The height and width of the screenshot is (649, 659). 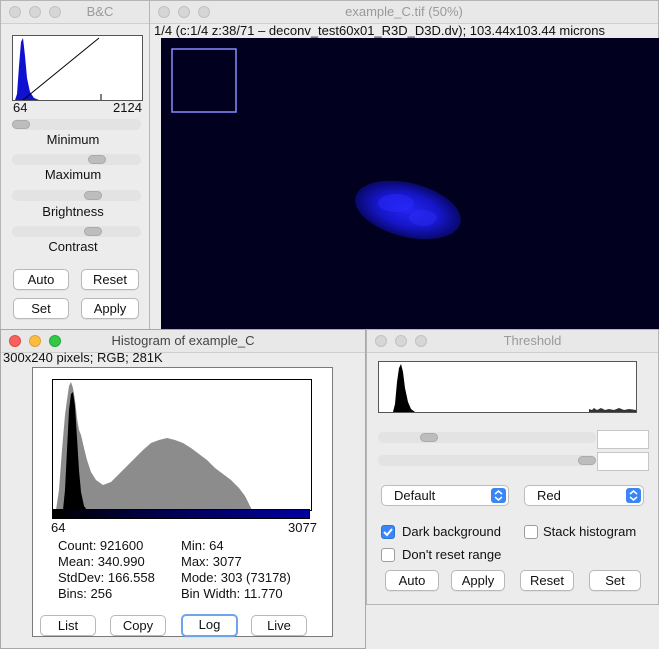 I want to click on threshold-upper-slider, so click(x=487, y=460).